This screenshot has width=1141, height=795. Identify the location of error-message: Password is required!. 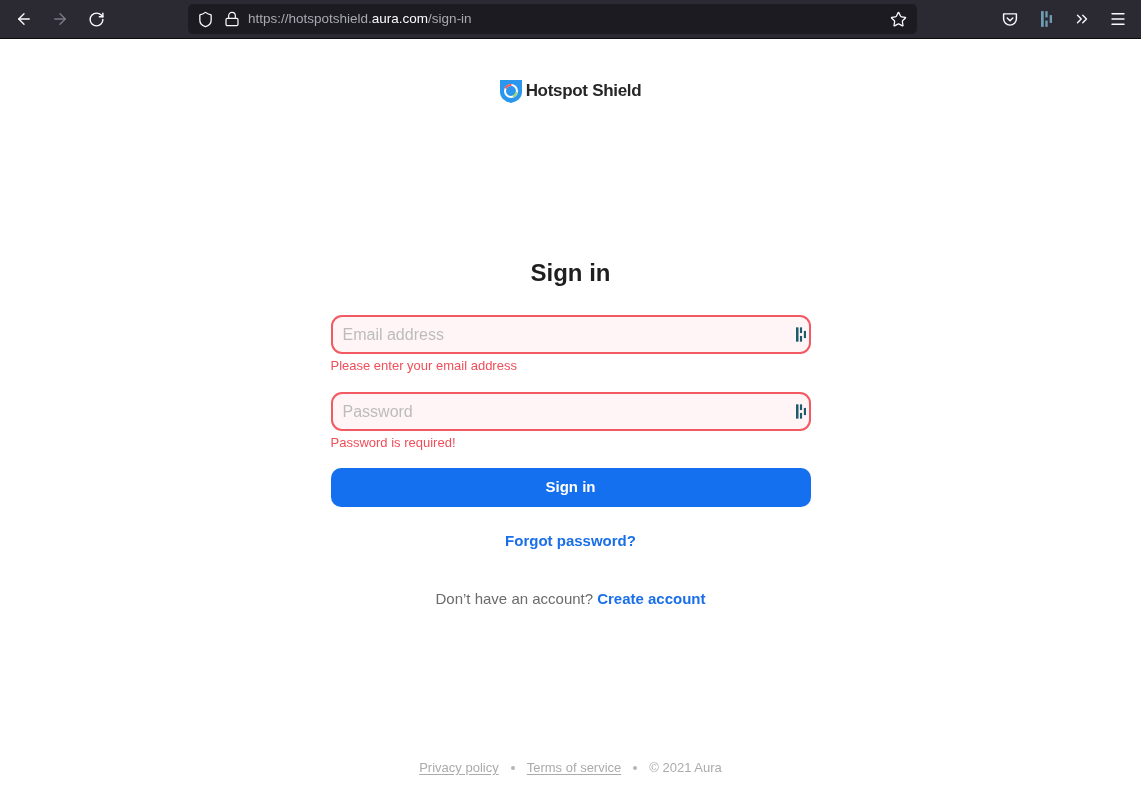
(393, 443).